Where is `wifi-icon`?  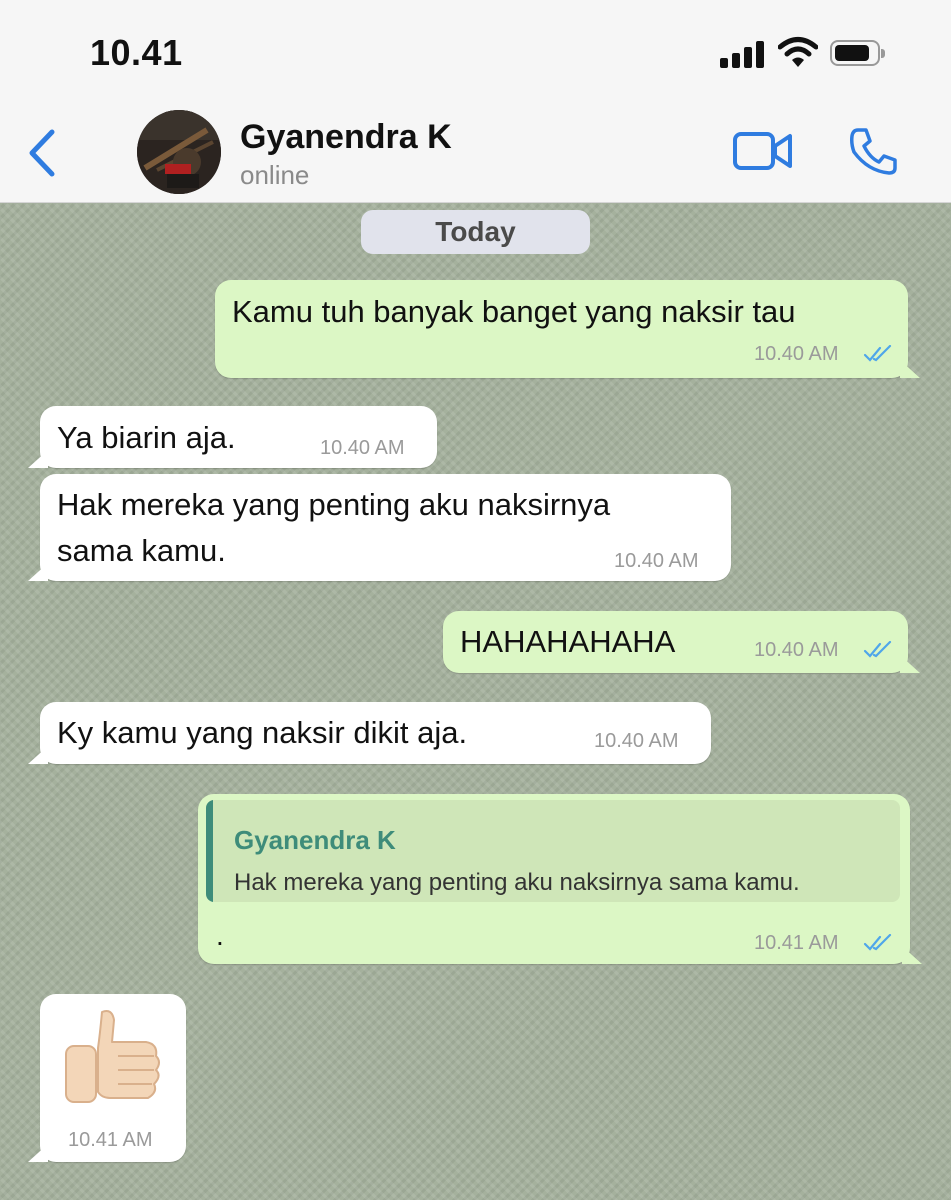
wifi-icon is located at coordinates (798, 52).